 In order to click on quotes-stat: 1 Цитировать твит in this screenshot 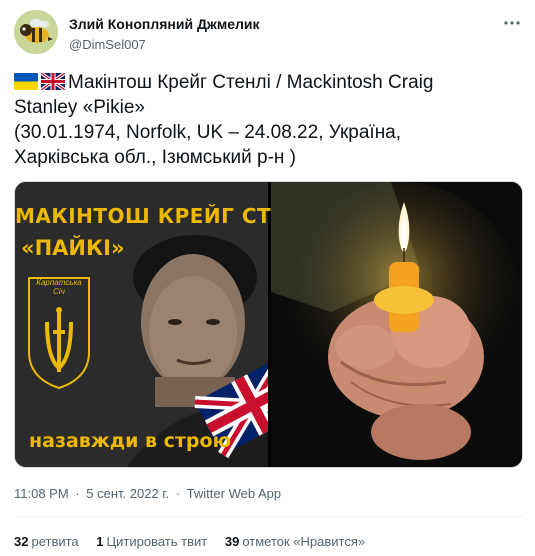, I will do `click(151, 541)`.